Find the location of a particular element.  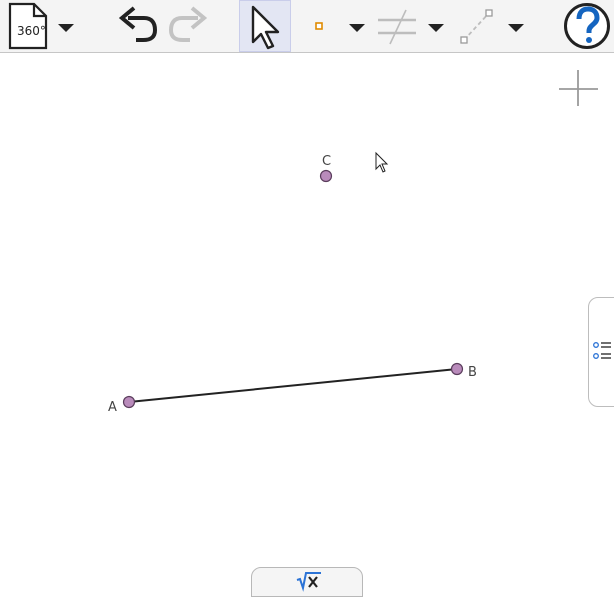

undo-icon is located at coordinates (138, 24).